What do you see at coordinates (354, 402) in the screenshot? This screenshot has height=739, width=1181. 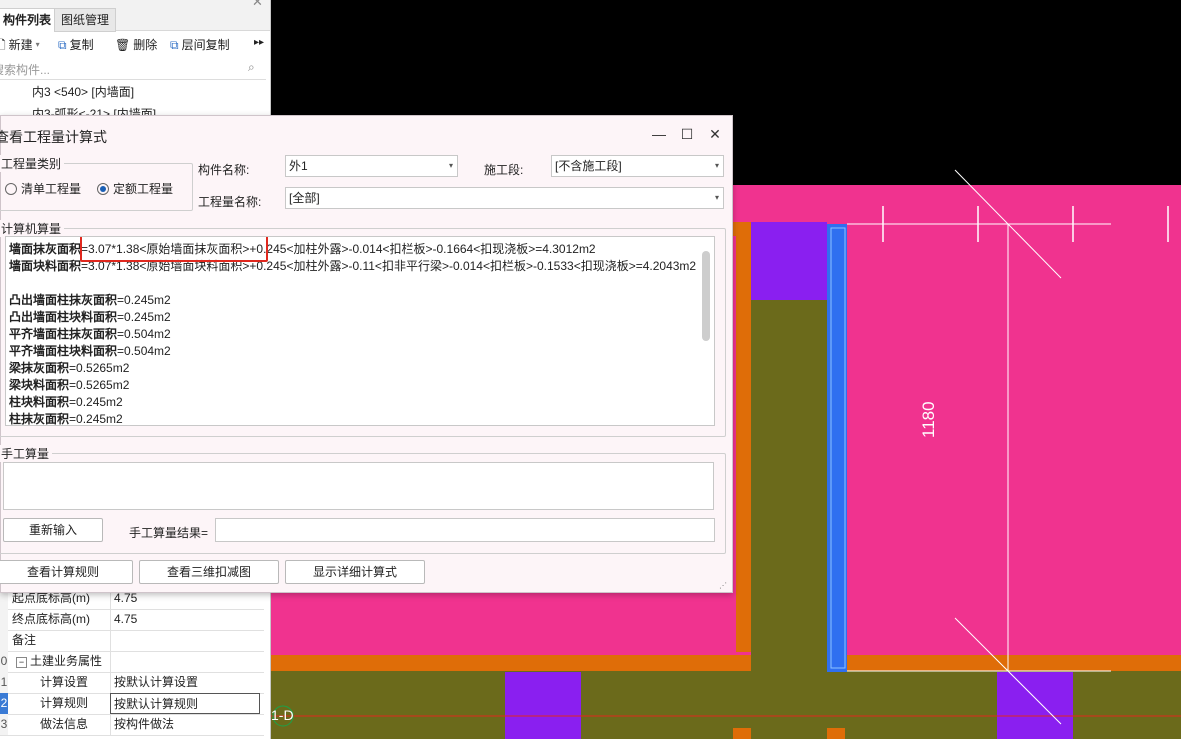 I see `formula-line: 柱块料面积=0.245m2` at bounding box center [354, 402].